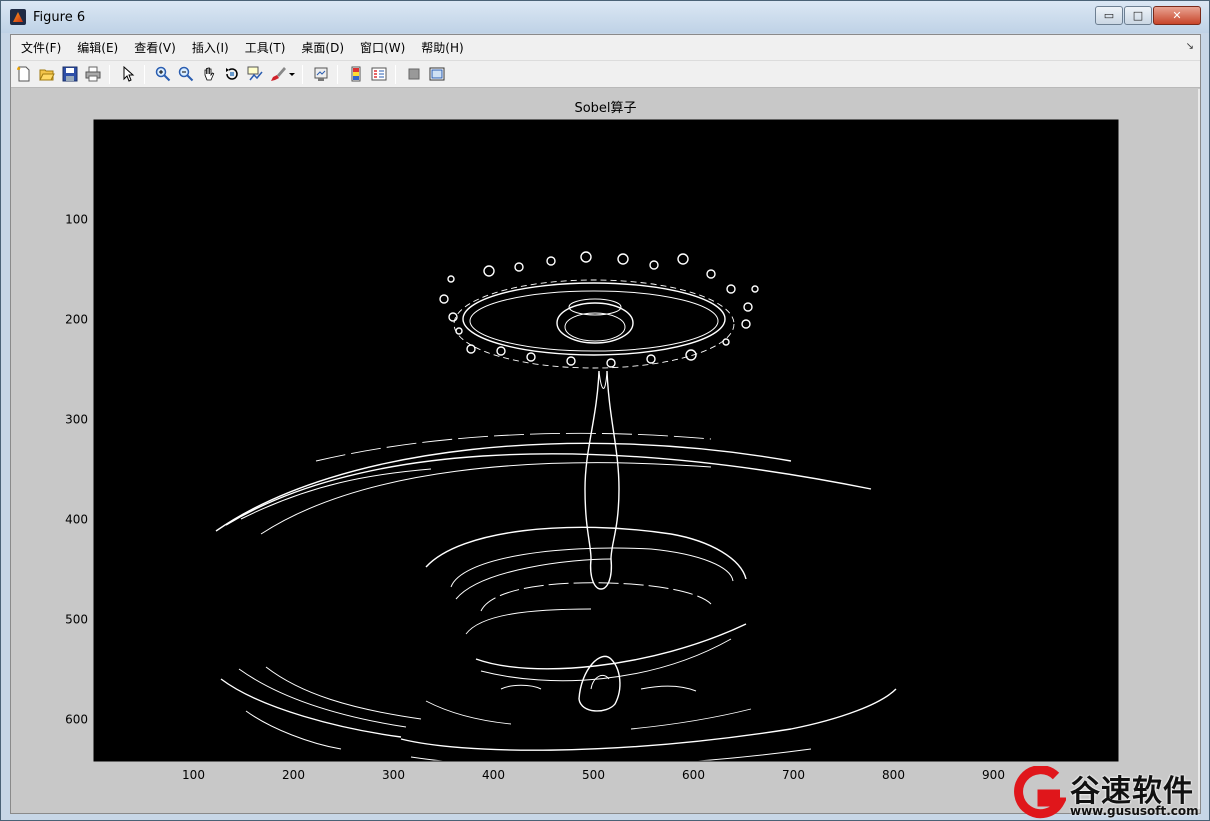 Image resolution: width=1210 pixels, height=821 pixels. I want to click on menu-insert: 插入(I), so click(210, 48).